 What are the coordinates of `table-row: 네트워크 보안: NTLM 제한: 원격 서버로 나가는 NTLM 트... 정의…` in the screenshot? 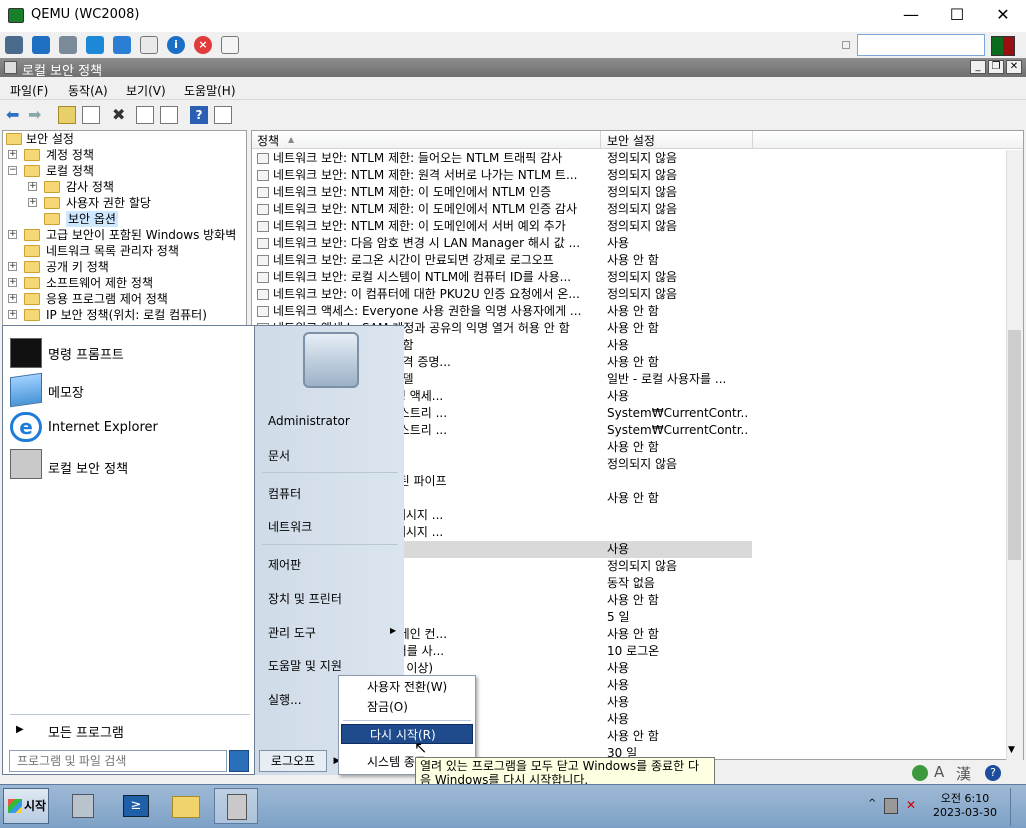 It's located at (502, 175).